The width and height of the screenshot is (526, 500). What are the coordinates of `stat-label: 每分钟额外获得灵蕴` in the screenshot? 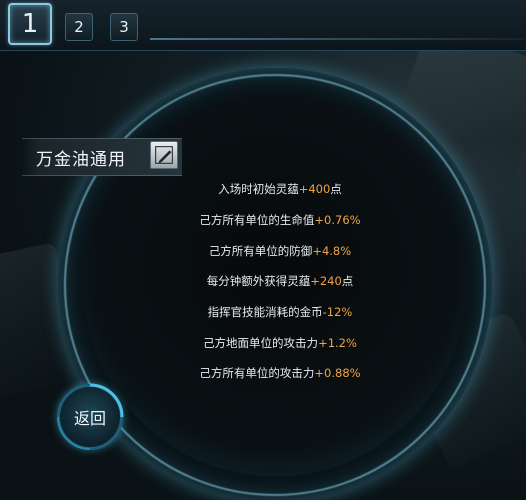 It's located at (258, 281).